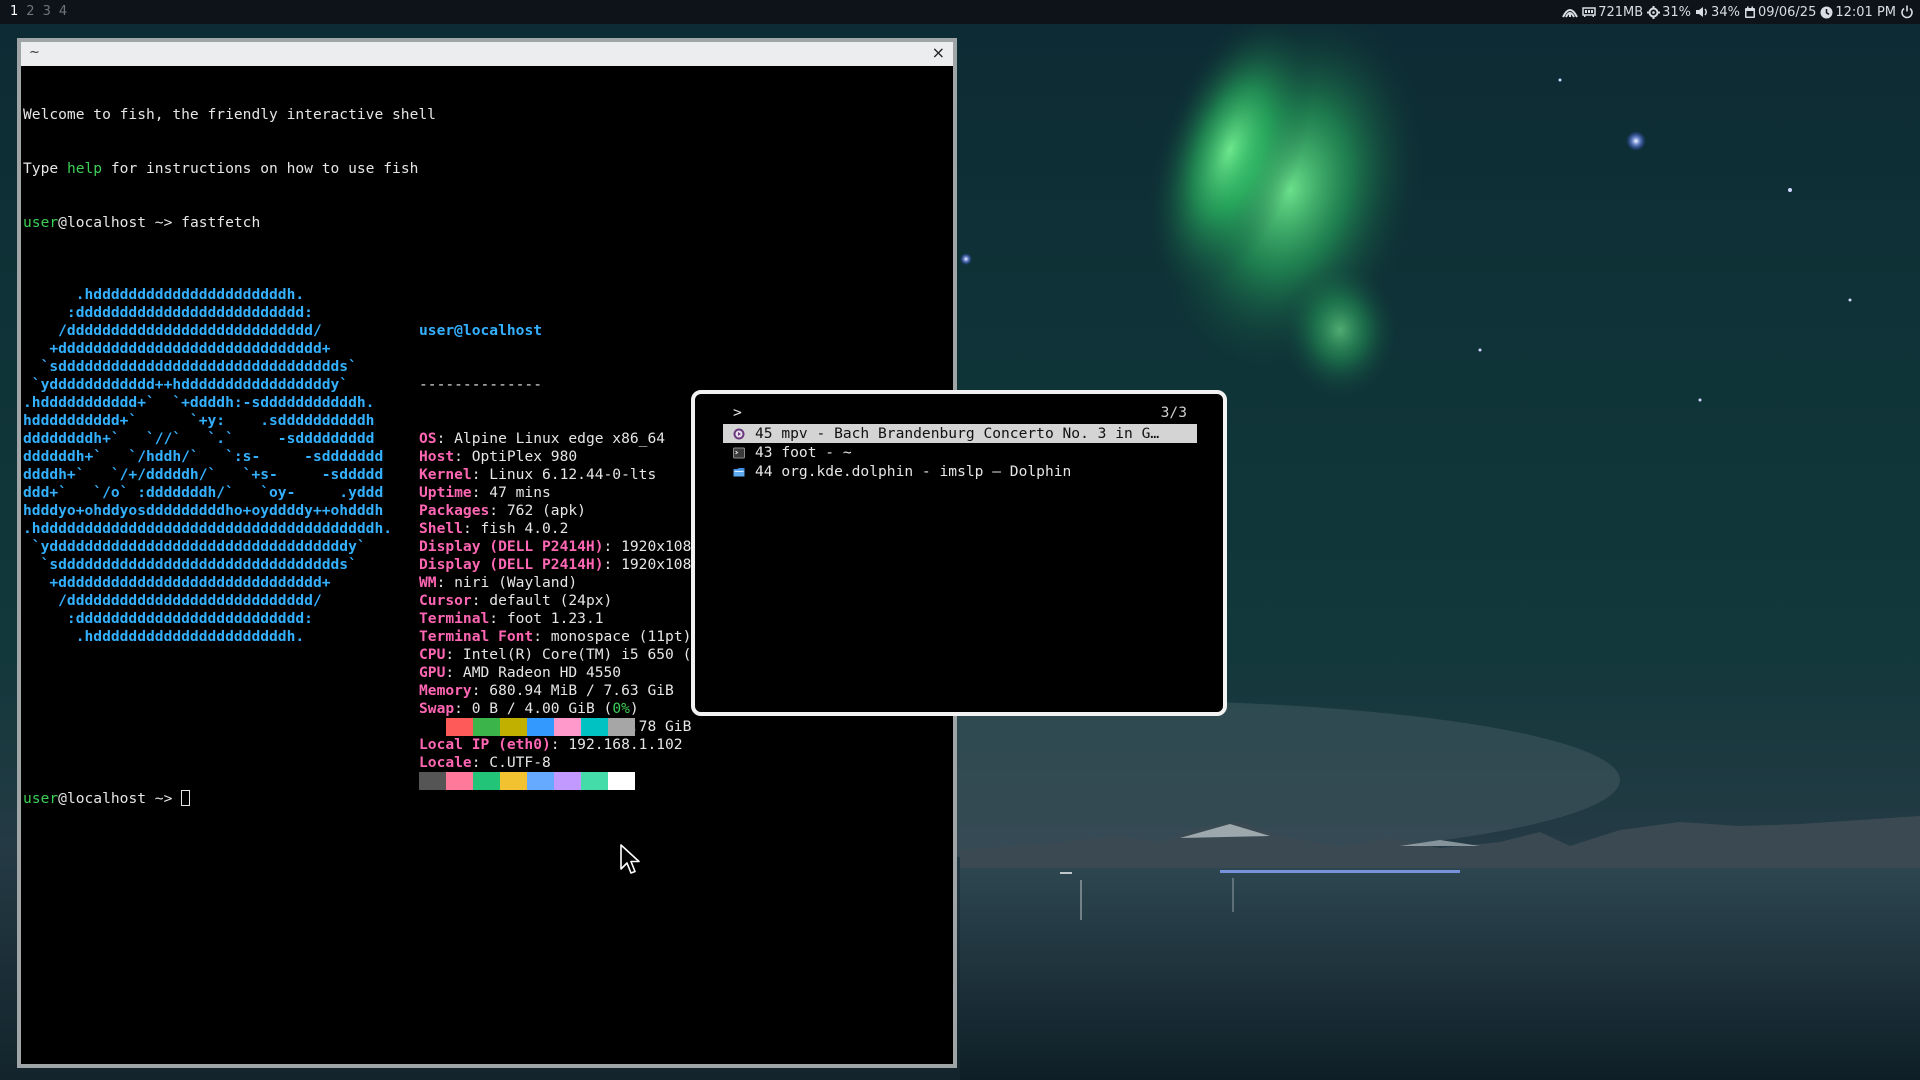 This screenshot has width=1920, height=1080. Describe the element at coordinates (203, 456) in the screenshot. I see `logo-line: ddddddh+` `/hddh/` `:s- -sddddddd` at that location.